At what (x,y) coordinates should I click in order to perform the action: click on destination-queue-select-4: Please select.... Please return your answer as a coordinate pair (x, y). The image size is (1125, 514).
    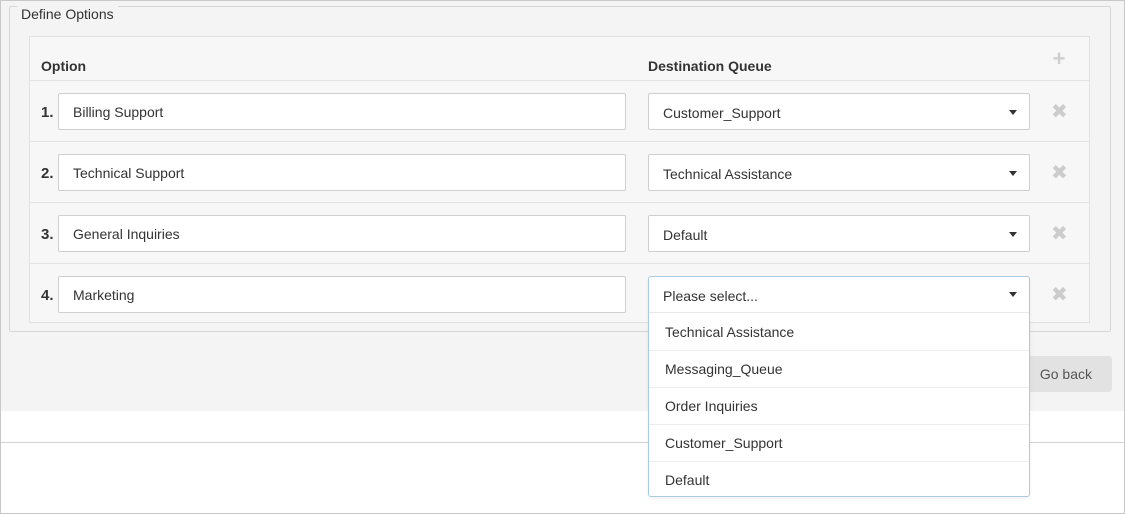
    Looking at the image, I should click on (839, 295).